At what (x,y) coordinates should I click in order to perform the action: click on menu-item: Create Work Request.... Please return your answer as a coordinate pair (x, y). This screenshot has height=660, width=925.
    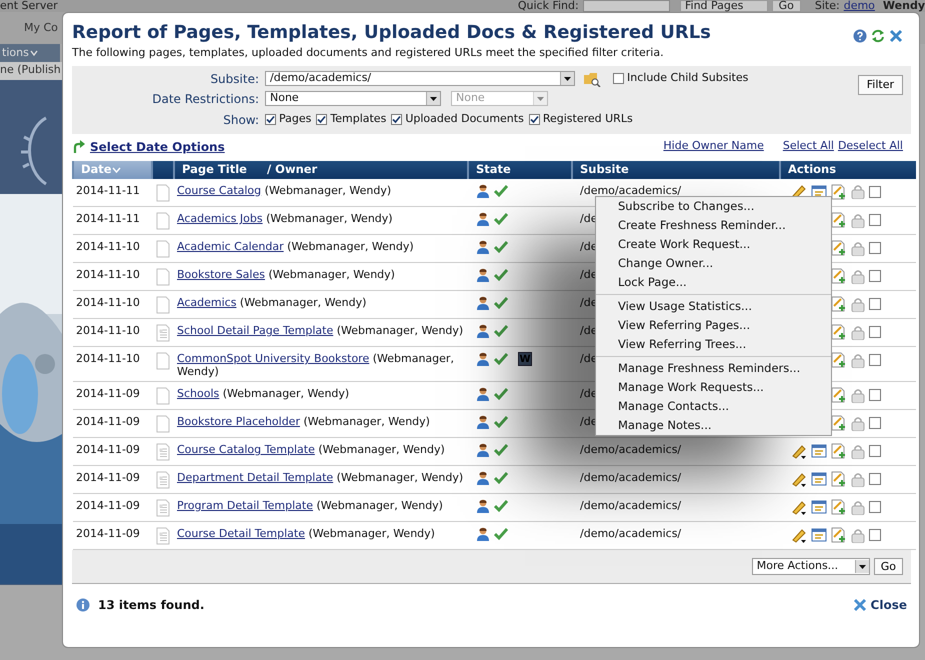
    Looking at the image, I should click on (713, 244).